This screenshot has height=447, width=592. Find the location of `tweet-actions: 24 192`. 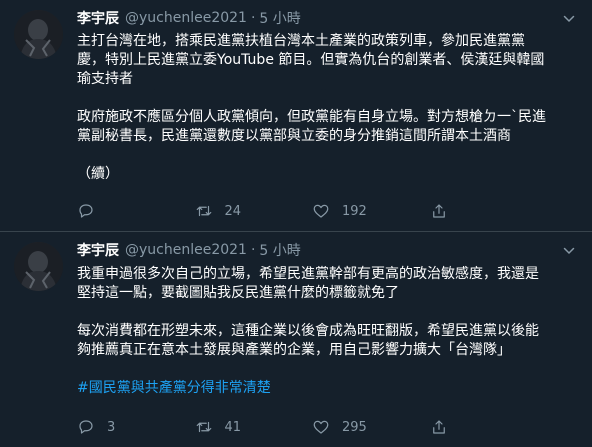

tweet-actions: 24 192 is located at coordinates (312, 211).